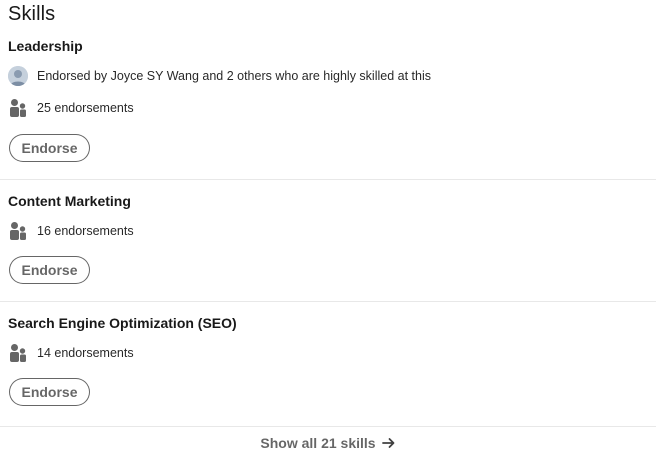 The height and width of the screenshot is (457, 656). Describe the element at coordinates (69, 201) in the screenshot. I see `skill-name: Content Marketing` at that location.